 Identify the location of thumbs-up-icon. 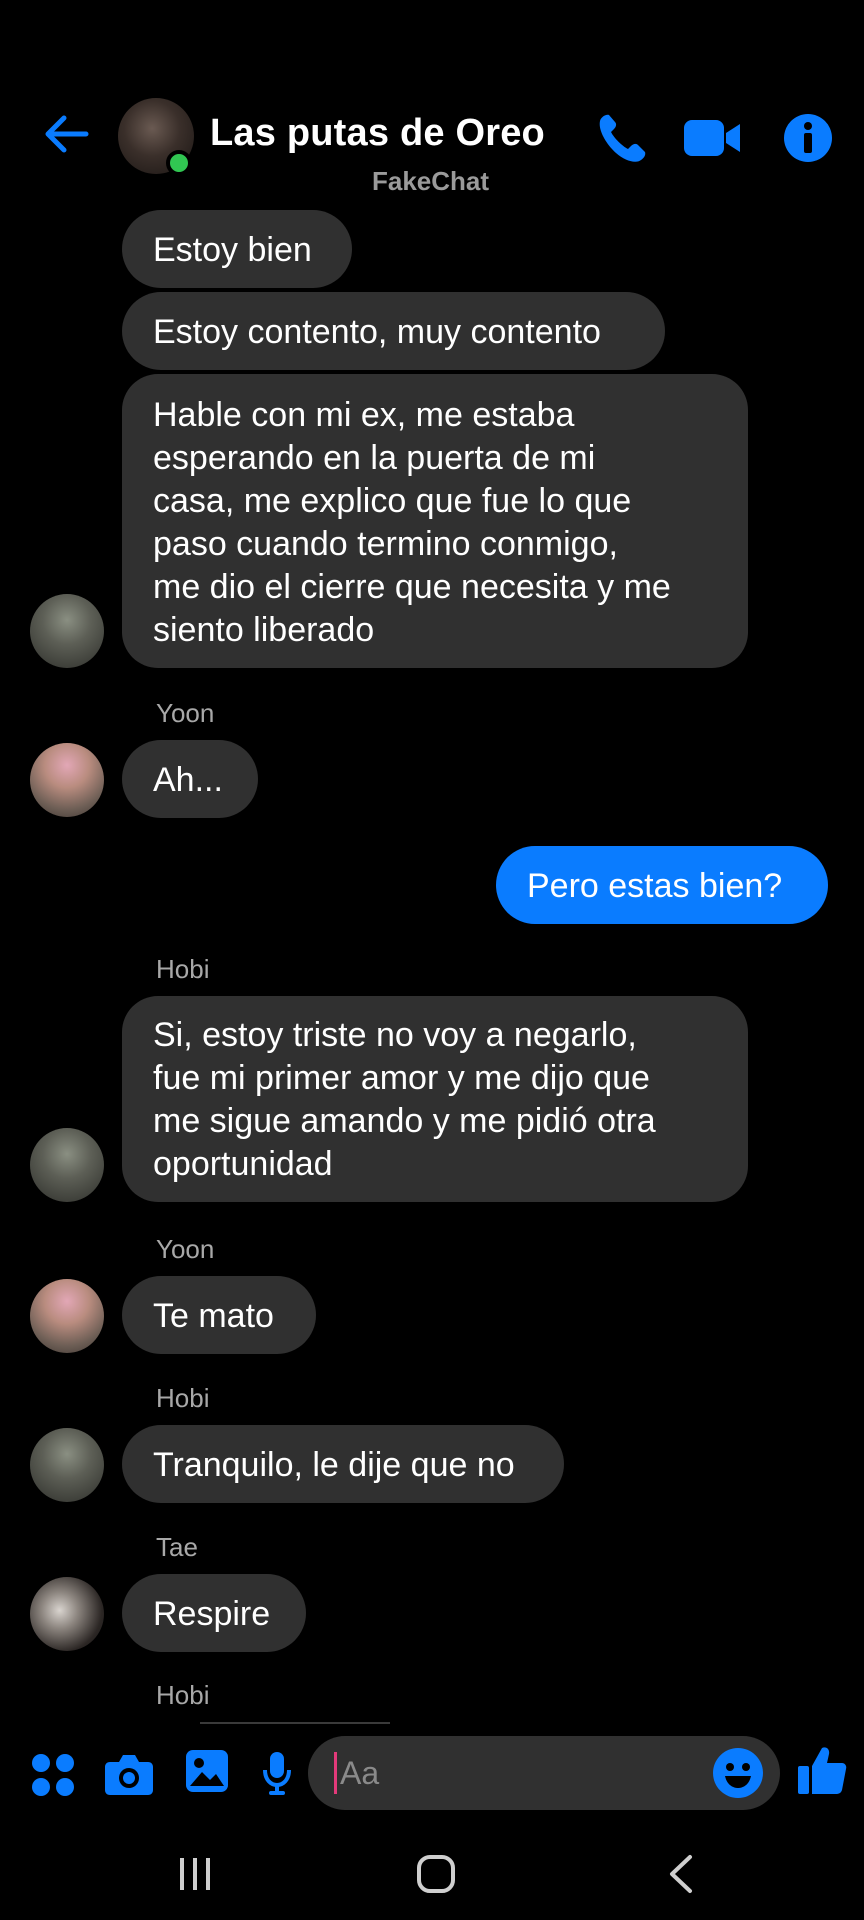
(822, 1770).